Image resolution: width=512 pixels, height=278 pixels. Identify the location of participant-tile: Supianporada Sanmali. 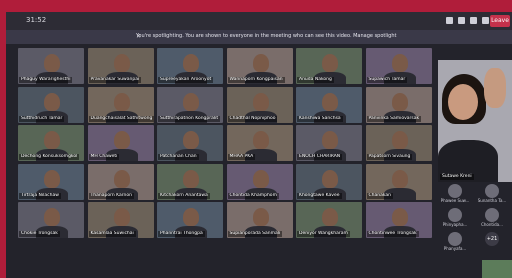
(259, 220).